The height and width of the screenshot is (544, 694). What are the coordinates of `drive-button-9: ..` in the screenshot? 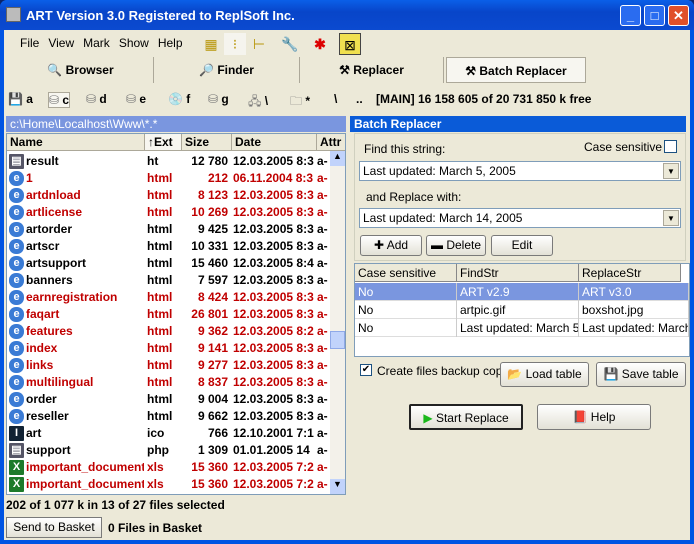 It's located at (359, 99).